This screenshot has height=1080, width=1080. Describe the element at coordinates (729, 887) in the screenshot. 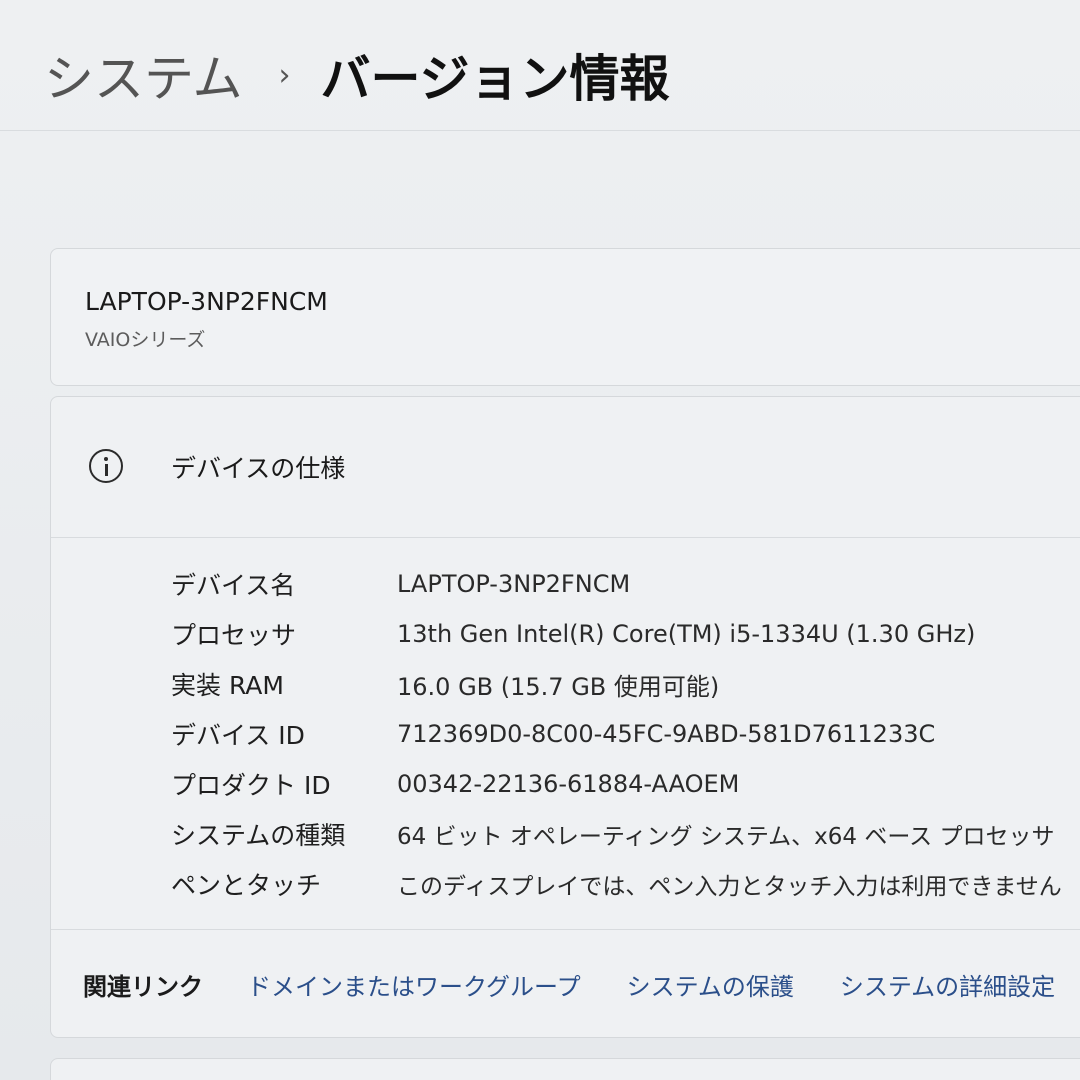

I see `spec-value: このディスプレイでは、ペン入力とタッチ入力は利用できません` at that location.